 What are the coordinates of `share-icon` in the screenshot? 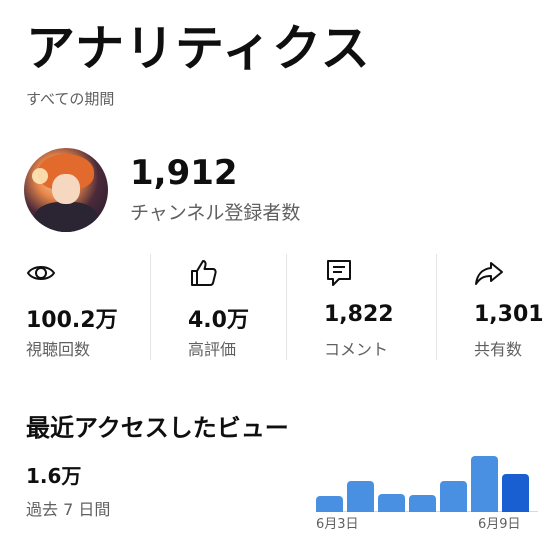 It's located at (489, 273).